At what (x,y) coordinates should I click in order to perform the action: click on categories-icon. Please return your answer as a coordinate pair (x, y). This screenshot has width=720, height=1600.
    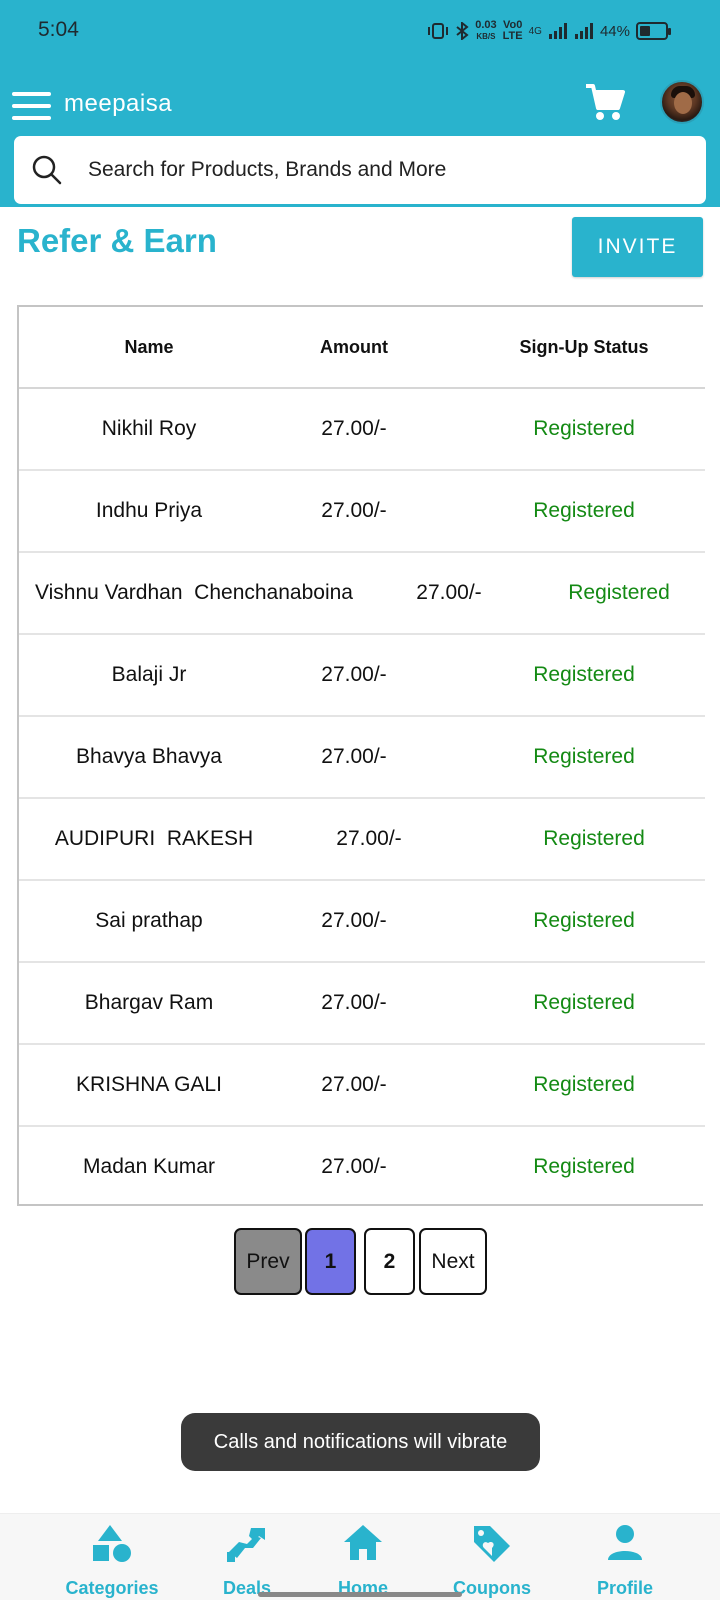
    Looking at the image, I should click on (112, 1543).